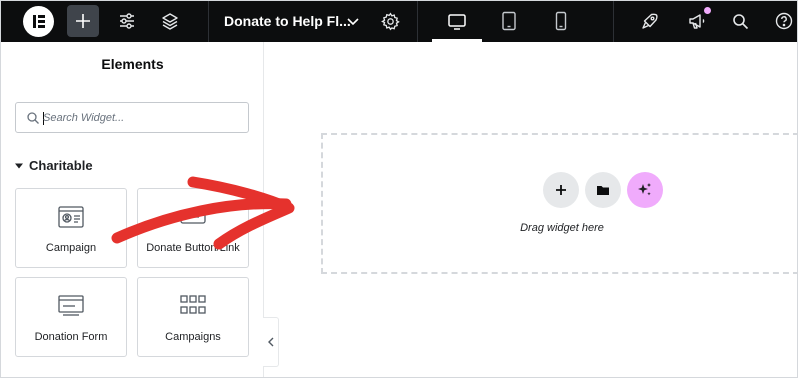 Image resolution: width=798 pixels, height=378 pixels. I want to click on collapse-panel-button, so click(271, 342).